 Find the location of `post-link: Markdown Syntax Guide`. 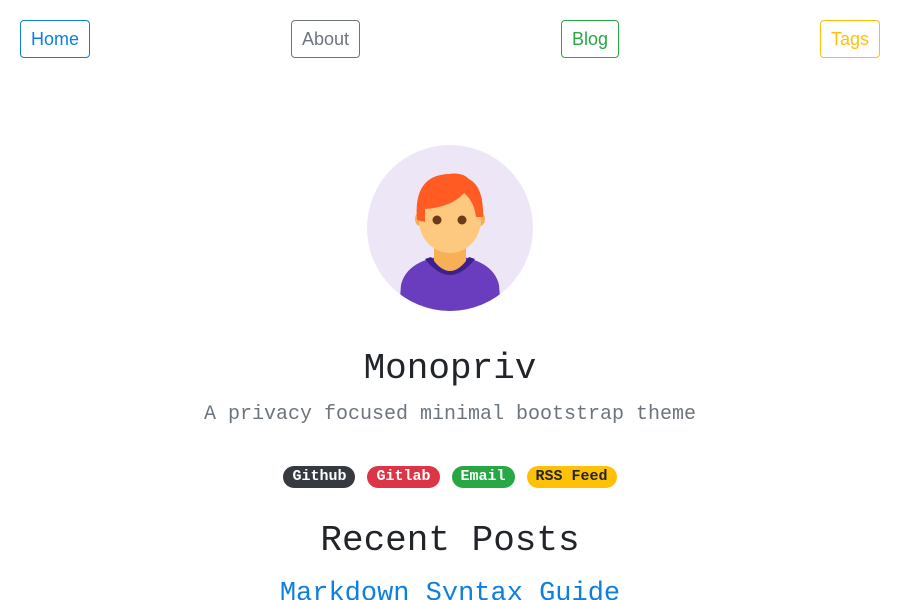

post-link: Markdown Syntax Guide is located at coordinates (450, 589).